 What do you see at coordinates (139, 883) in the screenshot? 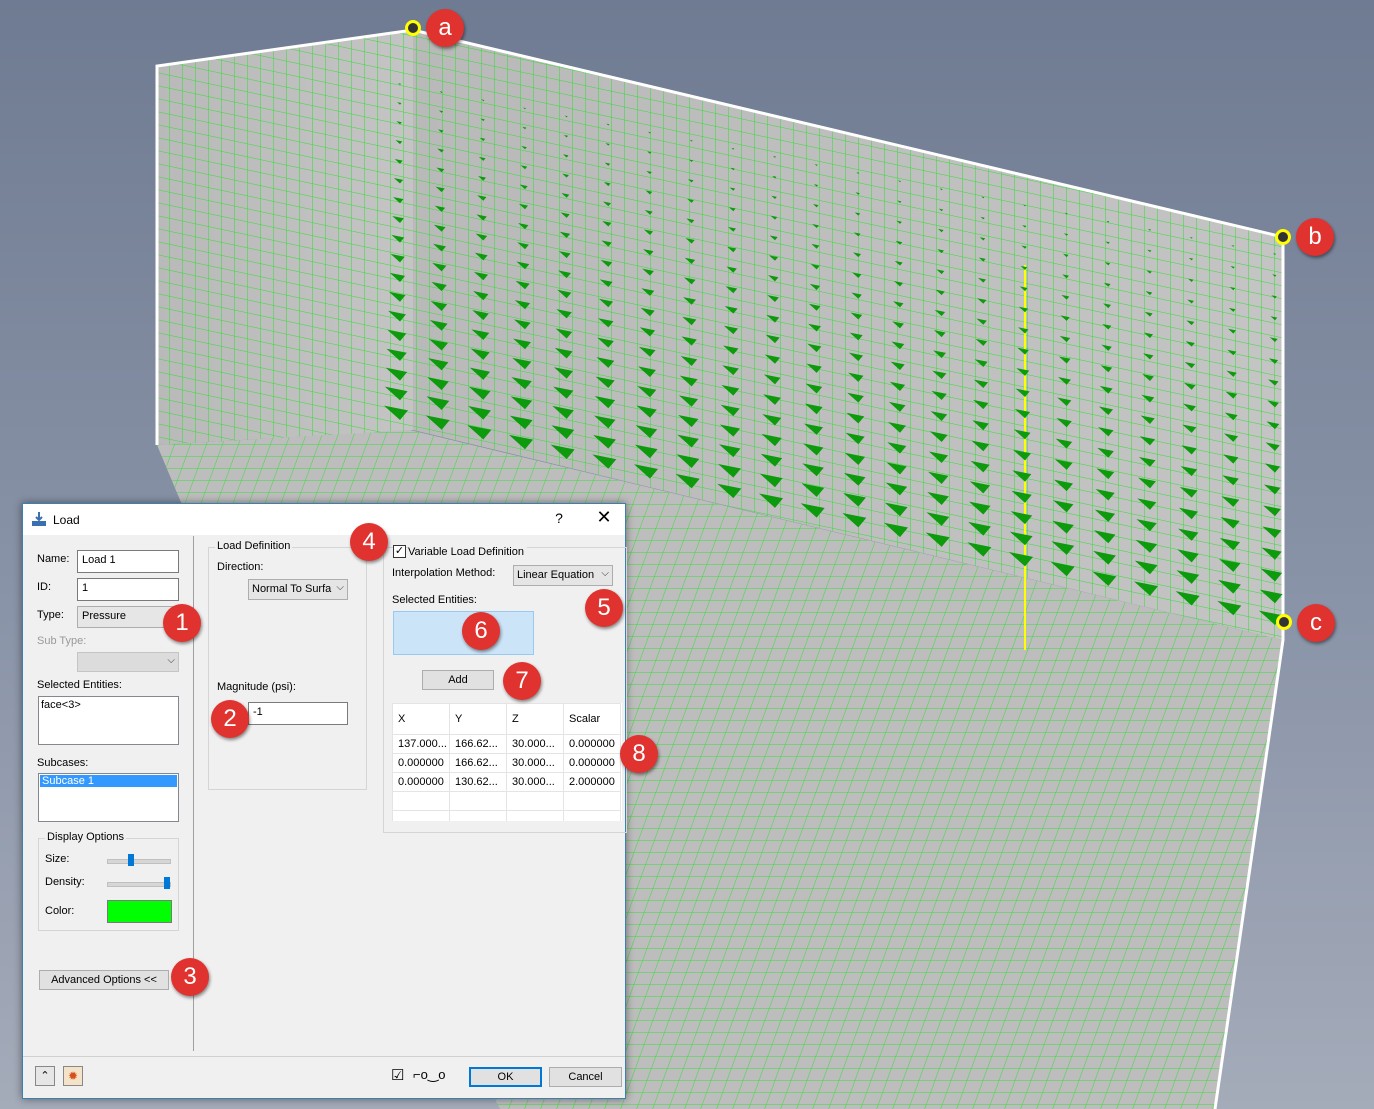
I see `density-slider` at bounding box center [139, 883].